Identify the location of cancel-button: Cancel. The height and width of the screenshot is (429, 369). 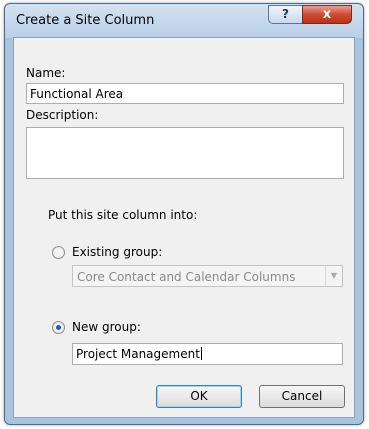
(302, 396).